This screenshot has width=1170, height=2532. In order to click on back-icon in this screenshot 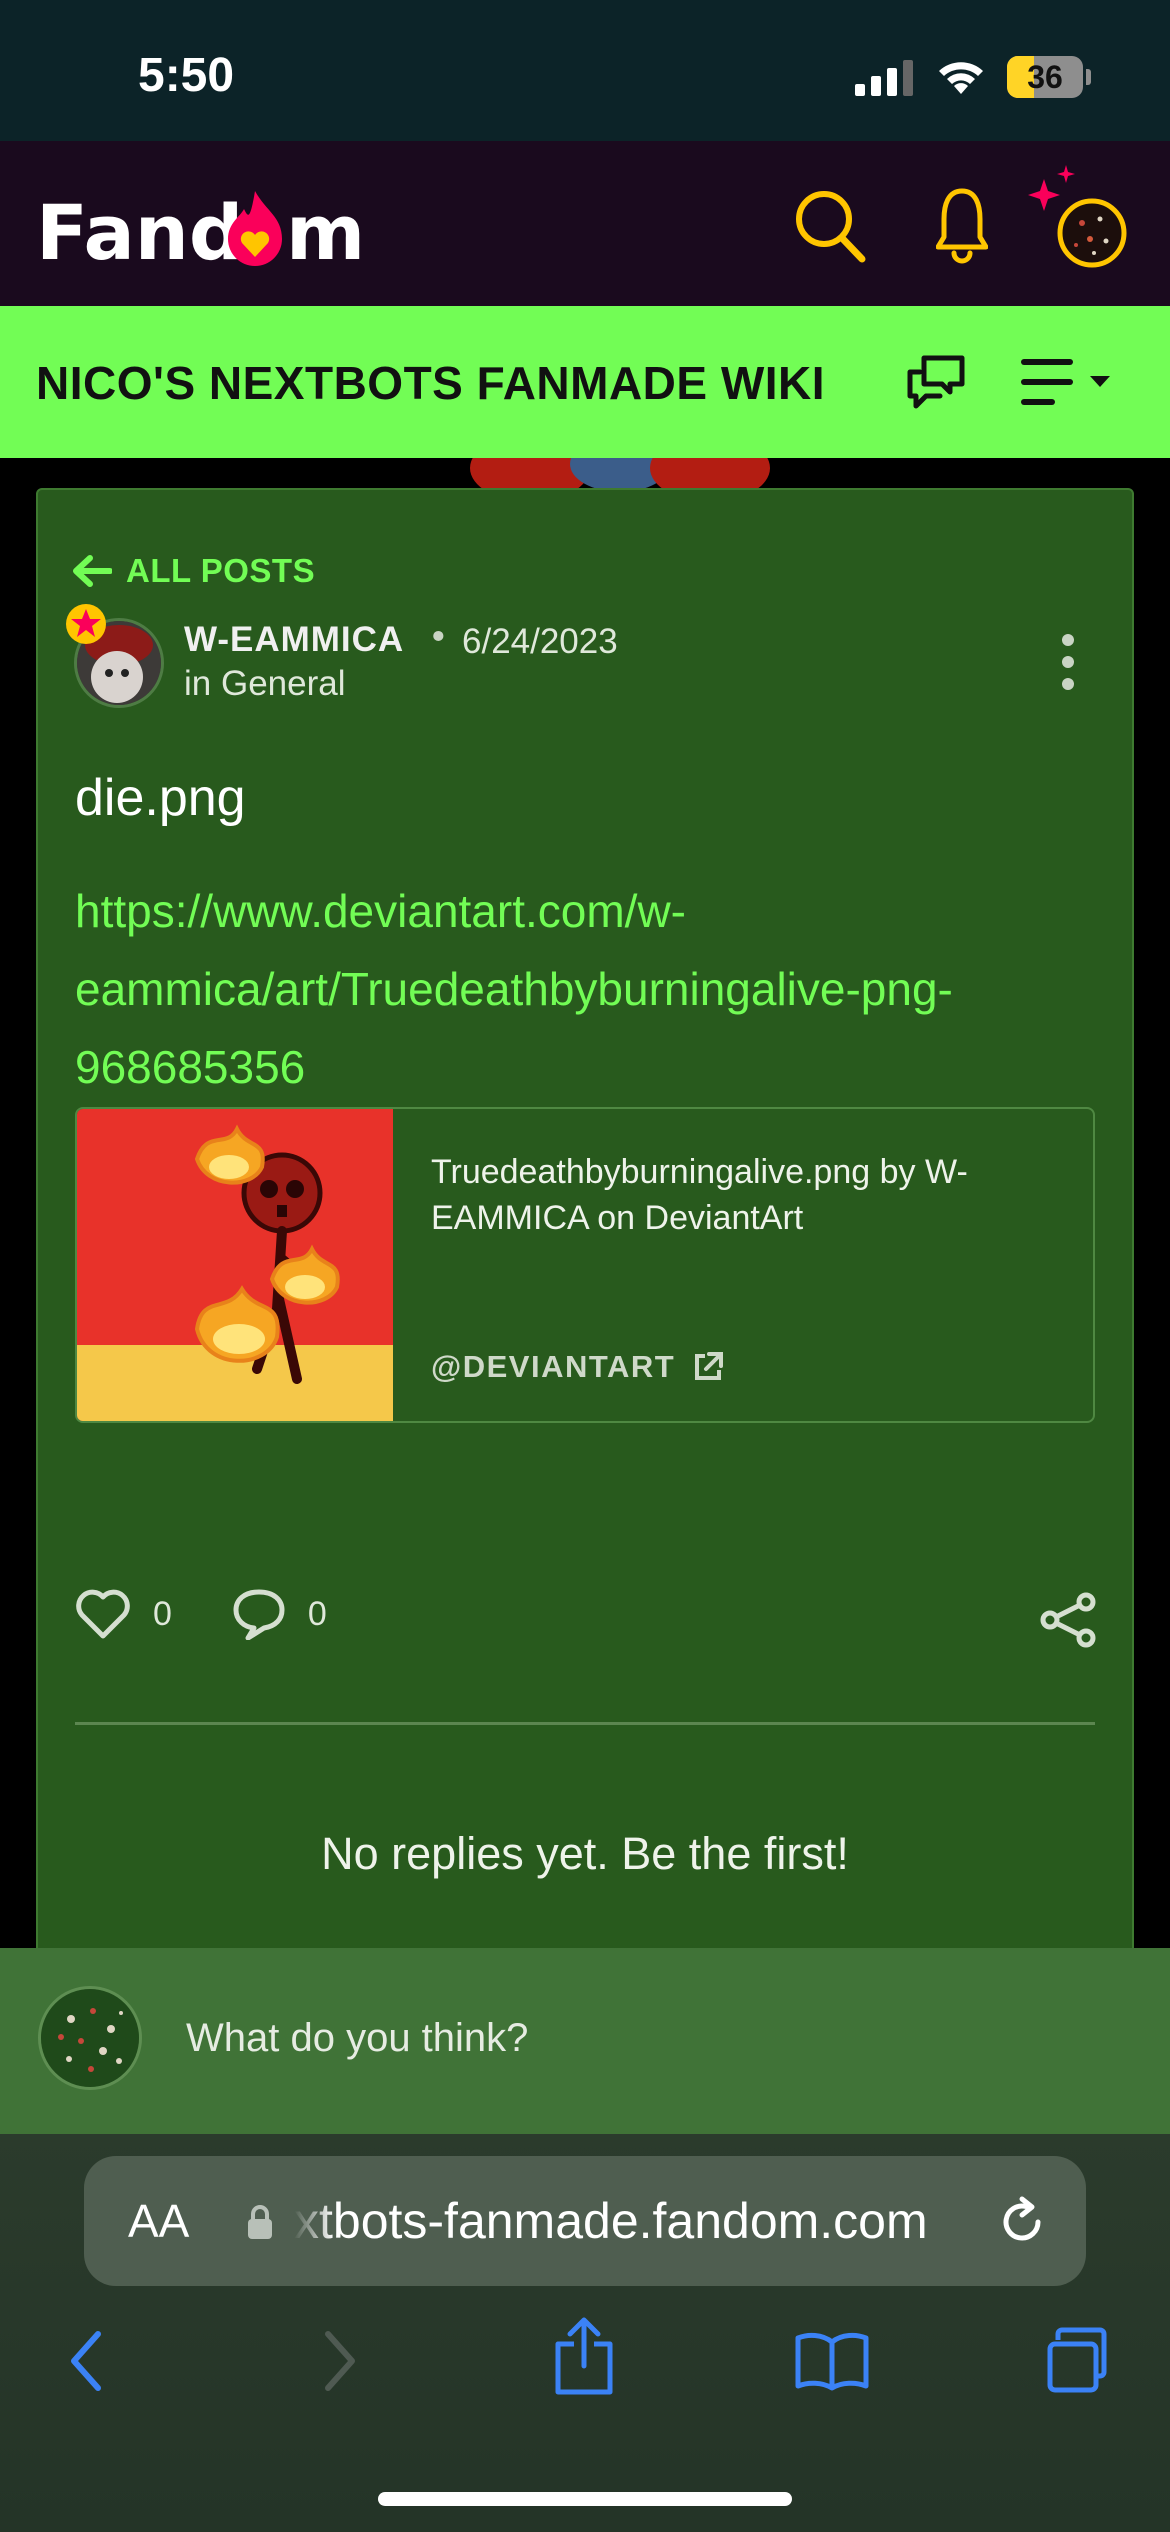, I will do `click(86, 2361)`.